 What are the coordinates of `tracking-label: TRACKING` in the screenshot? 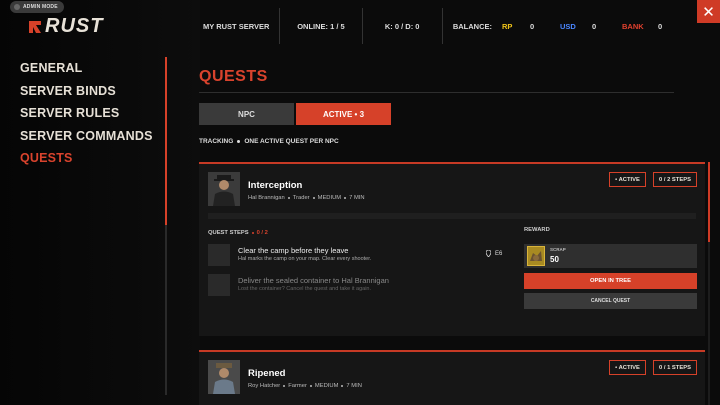 It's located at (216, 141).